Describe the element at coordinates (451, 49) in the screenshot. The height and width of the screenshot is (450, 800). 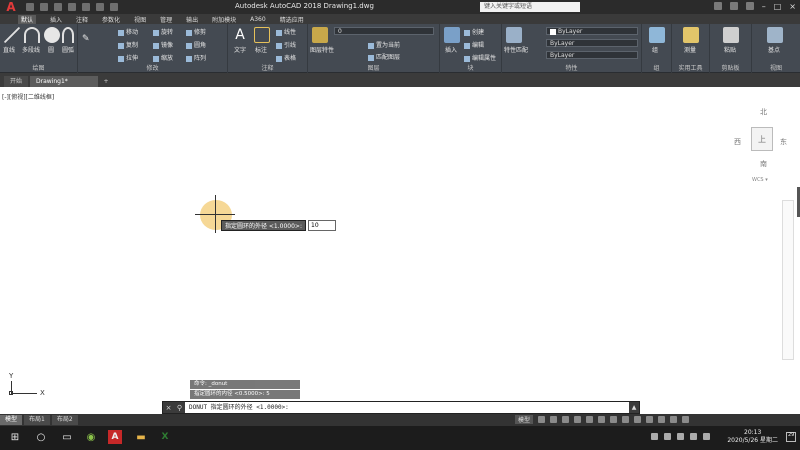
I see `insert-label: 插入` at that location.